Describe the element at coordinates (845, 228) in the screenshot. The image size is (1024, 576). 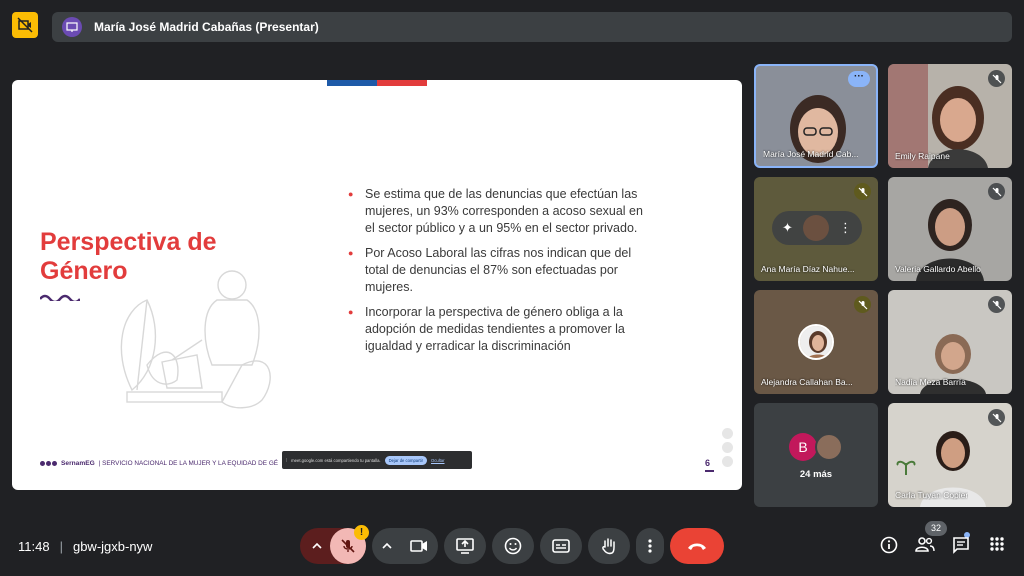
I see `more-options-icon: ⋮` at that location.